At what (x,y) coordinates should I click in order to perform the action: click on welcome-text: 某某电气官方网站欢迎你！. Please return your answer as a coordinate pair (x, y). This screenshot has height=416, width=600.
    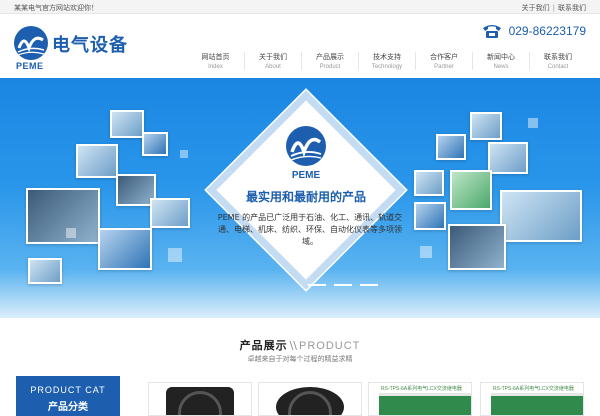
    Looking at the image, I should click on (56, 8).